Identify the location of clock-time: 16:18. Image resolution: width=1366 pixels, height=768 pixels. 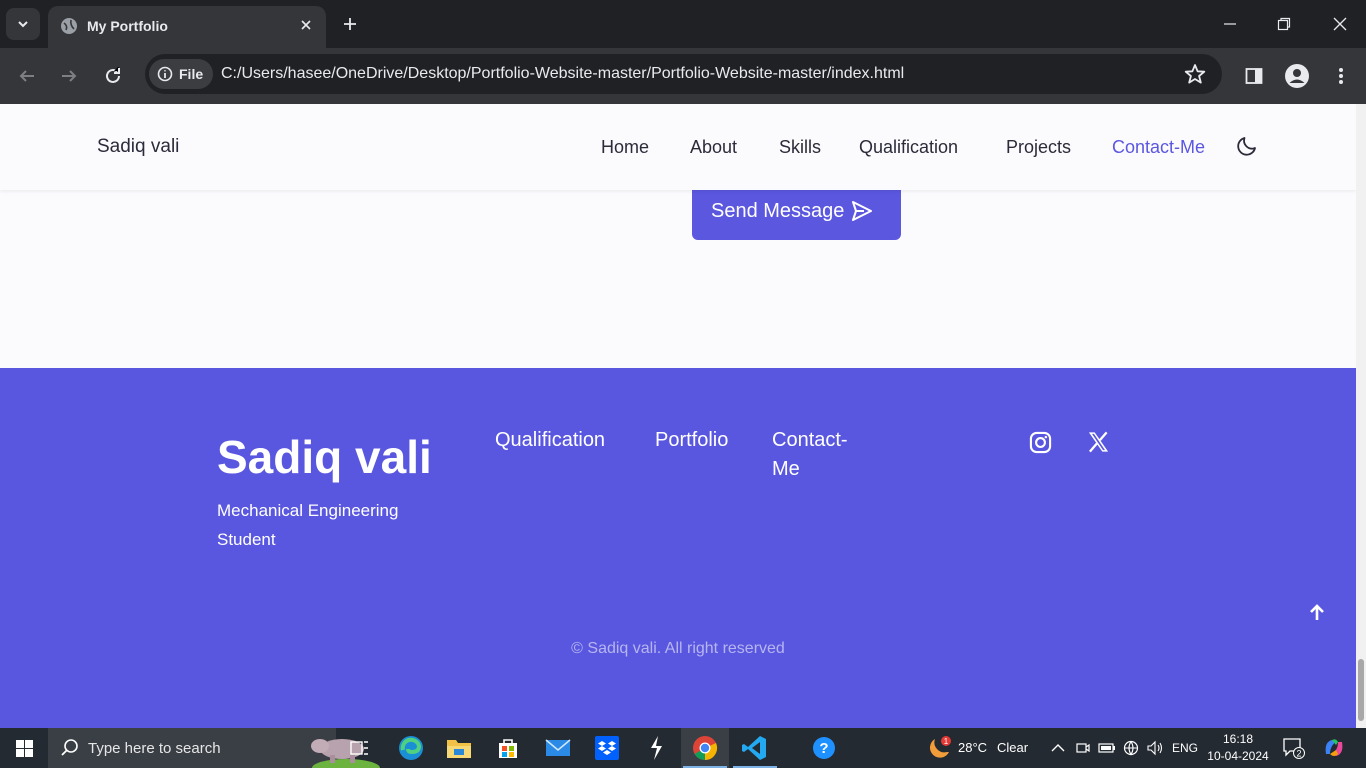
(1238, 739).